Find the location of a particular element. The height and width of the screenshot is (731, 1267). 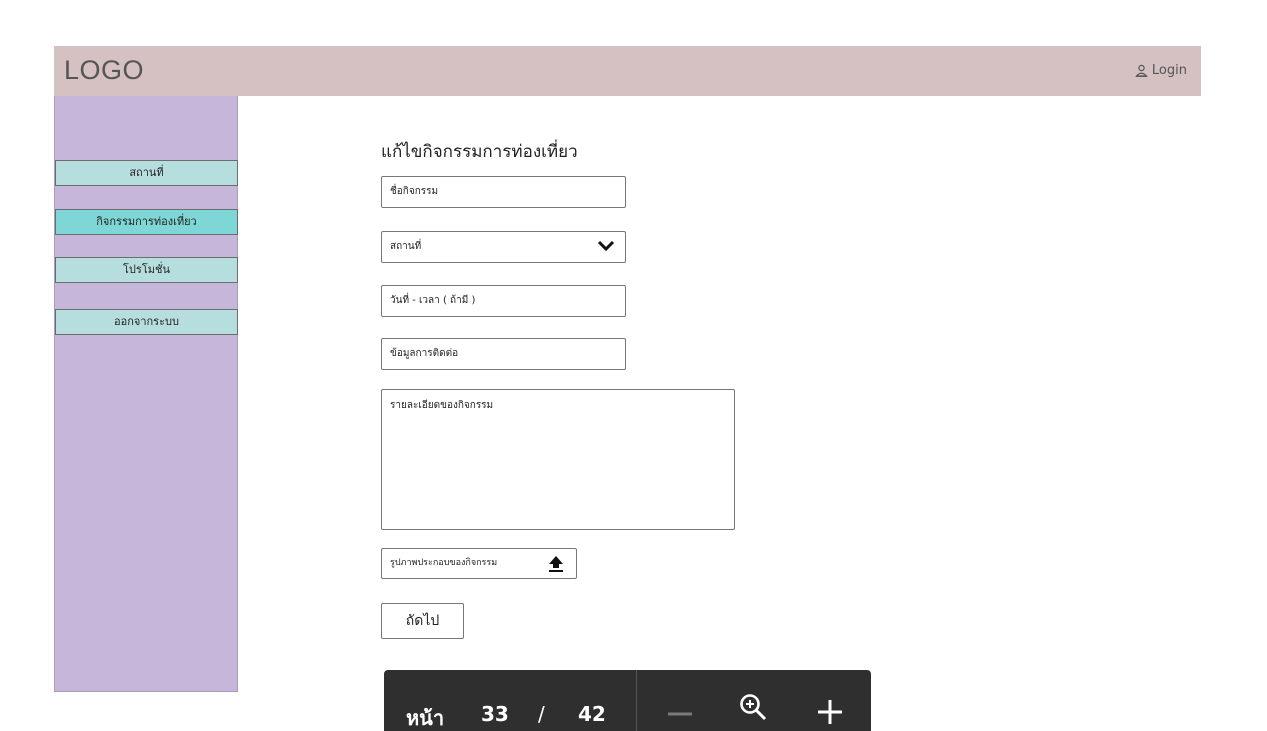

sidebar-item-logout: ออกจากระบบ is located at coordinates (146, 322).